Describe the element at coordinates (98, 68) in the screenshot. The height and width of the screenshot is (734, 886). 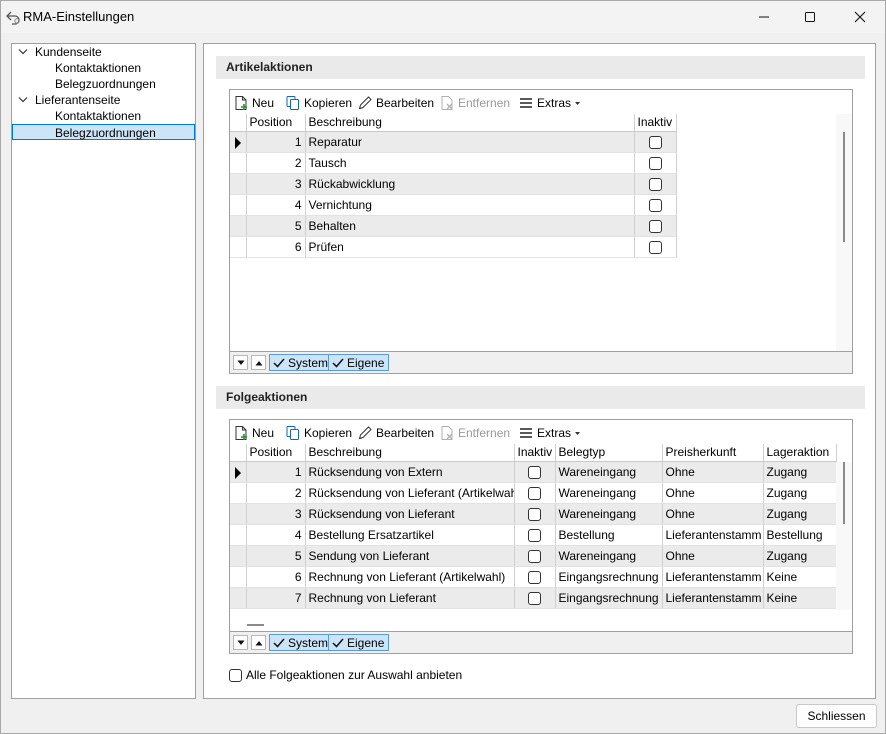
I see `tree-item-kunden-kontaktaktionen: Kontaktaktionen` at that location.